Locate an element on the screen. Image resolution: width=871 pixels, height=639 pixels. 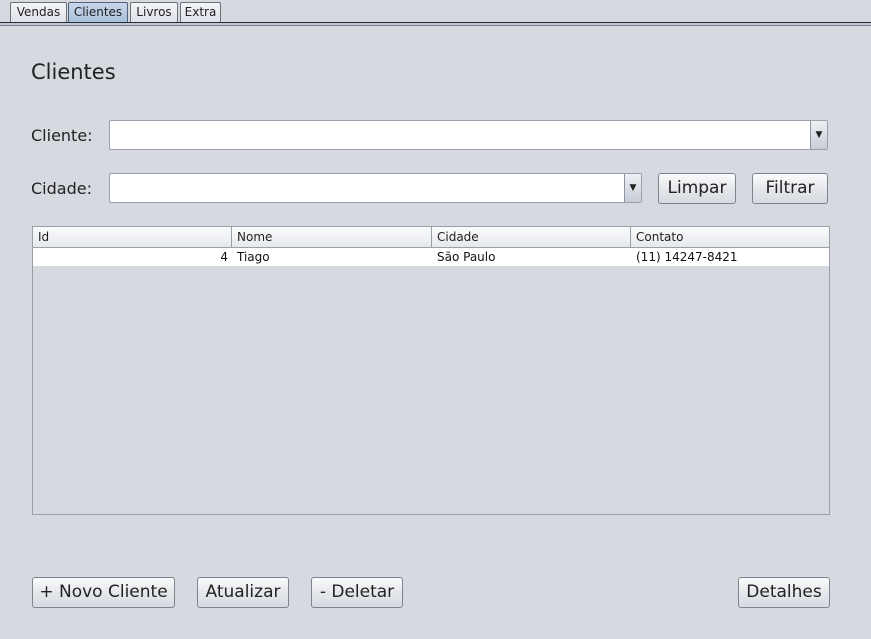
cliente-combo: ▼ is located at coordinates (468, 135).